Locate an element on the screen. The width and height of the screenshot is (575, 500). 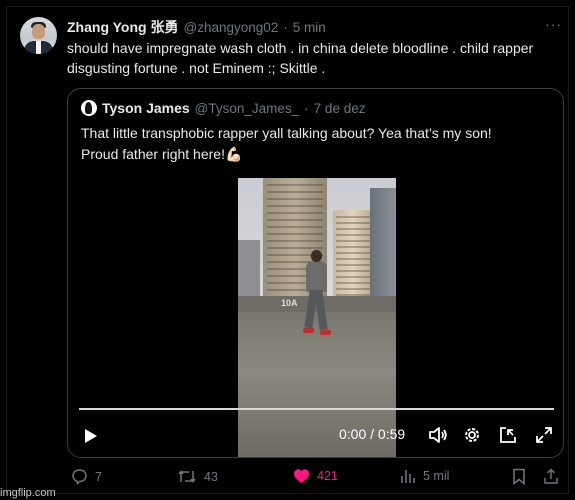
quoted-author-handle: @Tyson_James_ is located at coordinates (247, 108).